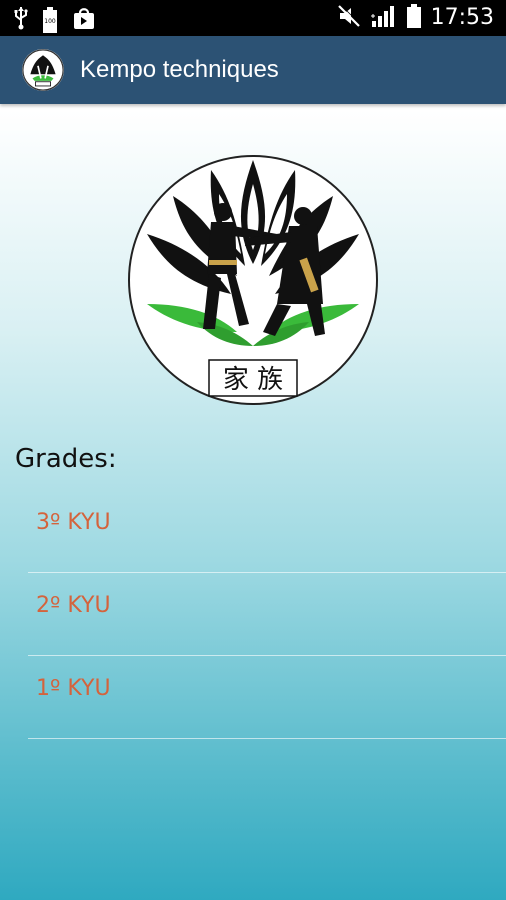 The width and height of the screenshot is (506, 900). I want to click on battery-percentage-label: 100, so click(50, 21).